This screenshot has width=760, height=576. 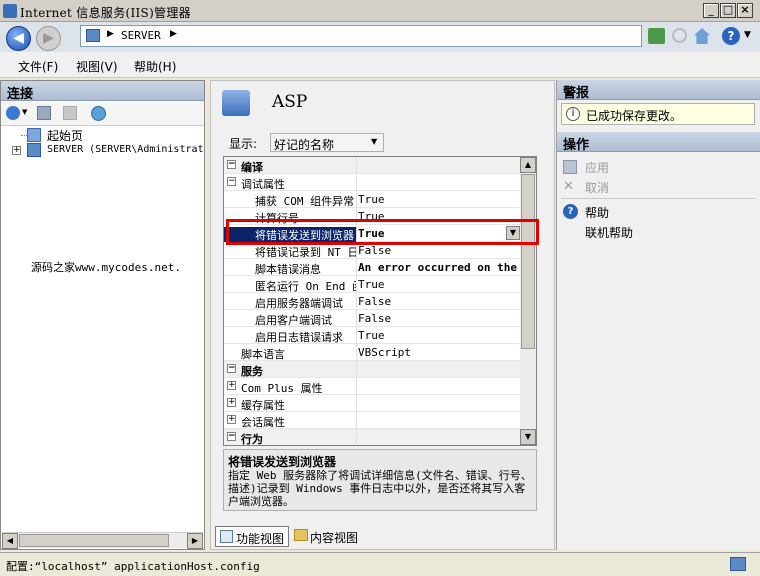 I want to click on property-name: 启用客户端调试, so click(x=293, y=320).